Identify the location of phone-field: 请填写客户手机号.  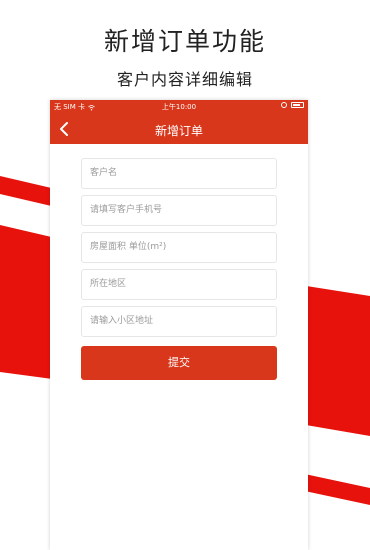
(179, 210).